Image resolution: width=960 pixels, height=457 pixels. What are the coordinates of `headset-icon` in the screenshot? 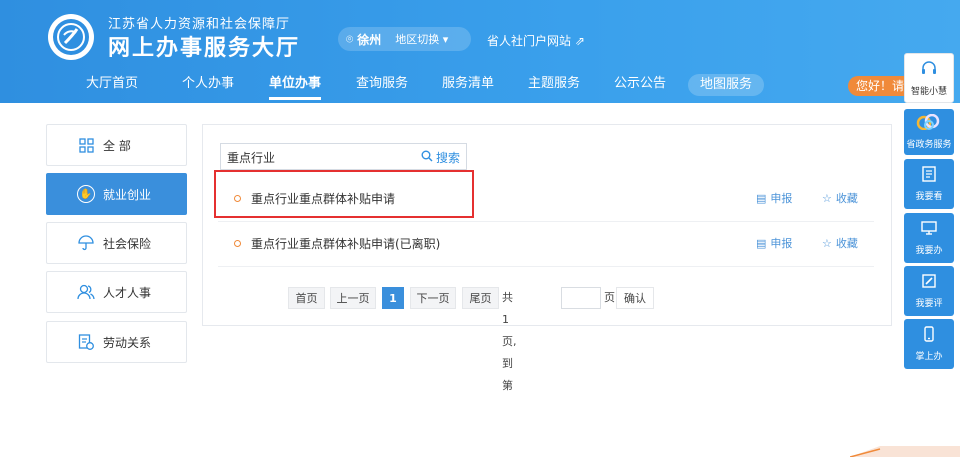 It's located at (929, 70).